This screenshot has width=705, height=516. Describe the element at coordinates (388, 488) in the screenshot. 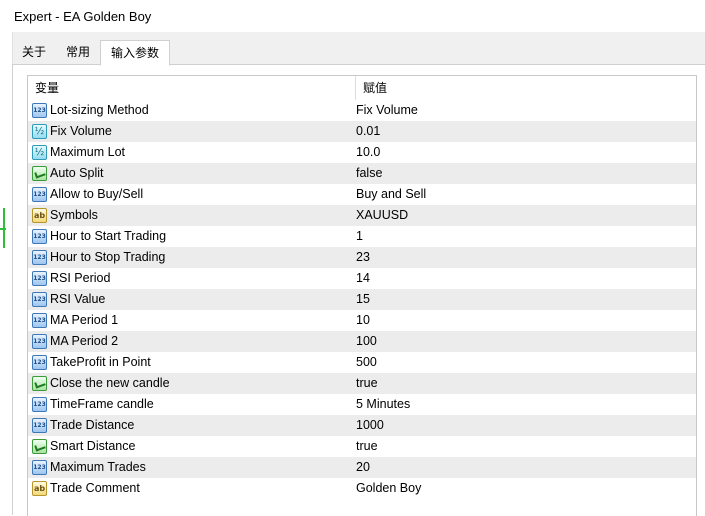

I see `parameter-value: Golden Boy` at that location.